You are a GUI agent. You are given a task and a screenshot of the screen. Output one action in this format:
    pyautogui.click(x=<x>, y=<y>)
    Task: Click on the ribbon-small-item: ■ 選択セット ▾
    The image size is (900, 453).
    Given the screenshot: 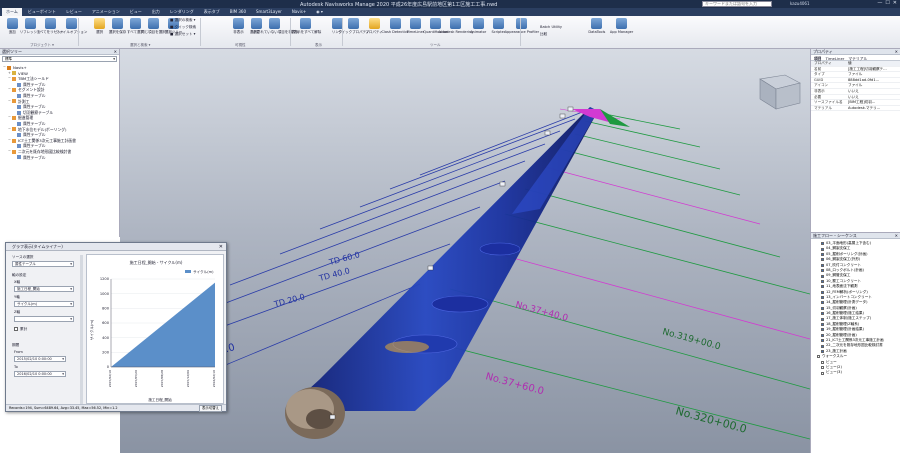 What is the action you would take?
    pyautogui.click(x=182, y=34)
    